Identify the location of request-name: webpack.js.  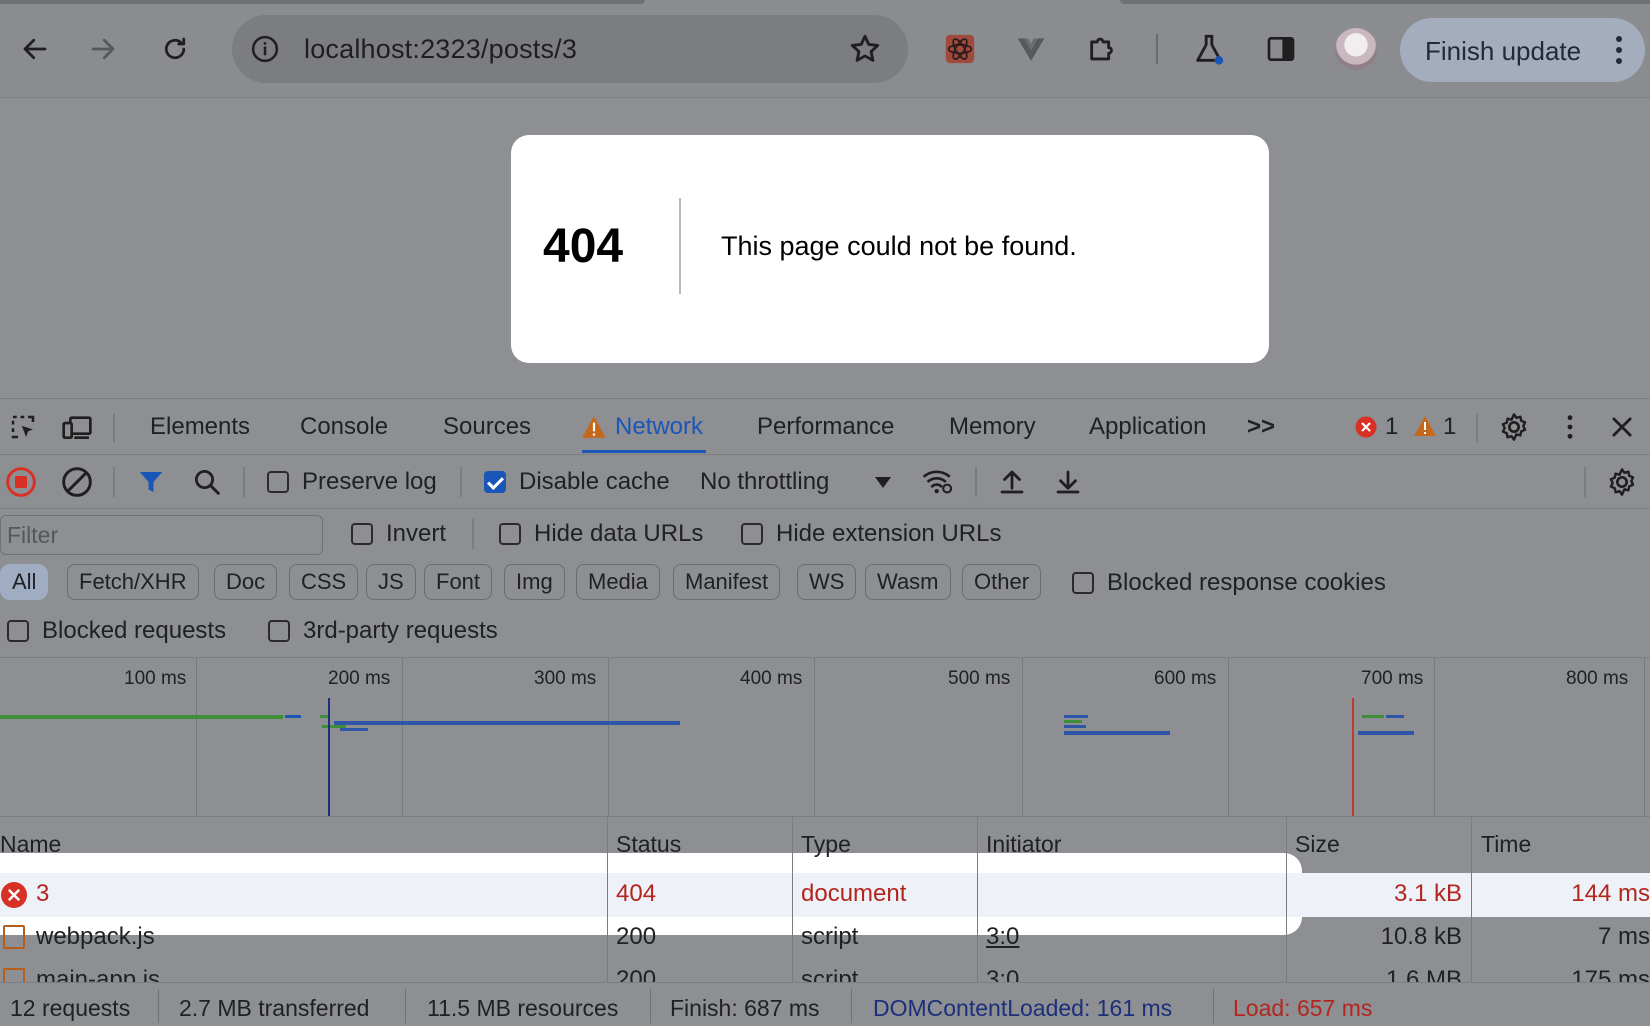
(95, 937).